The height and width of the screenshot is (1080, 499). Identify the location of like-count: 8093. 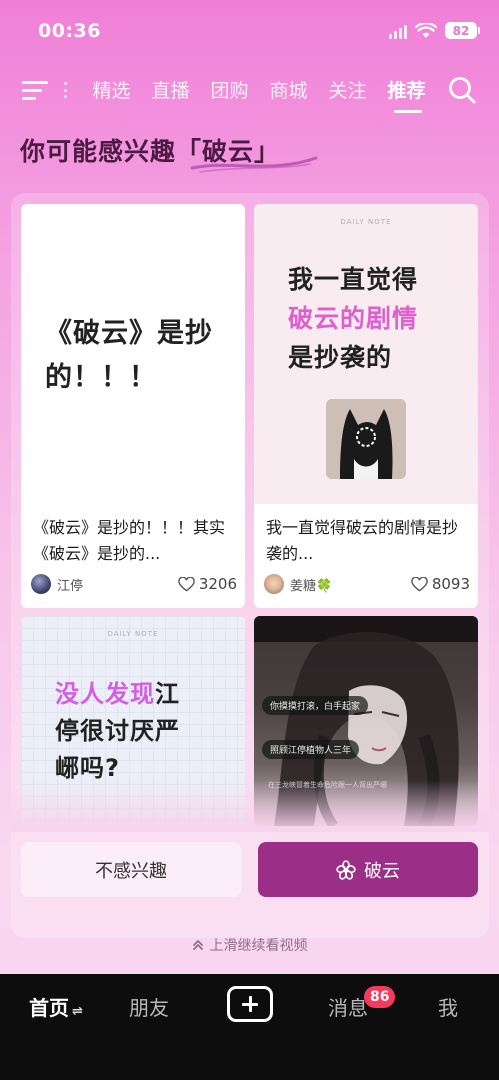
(450, 584).